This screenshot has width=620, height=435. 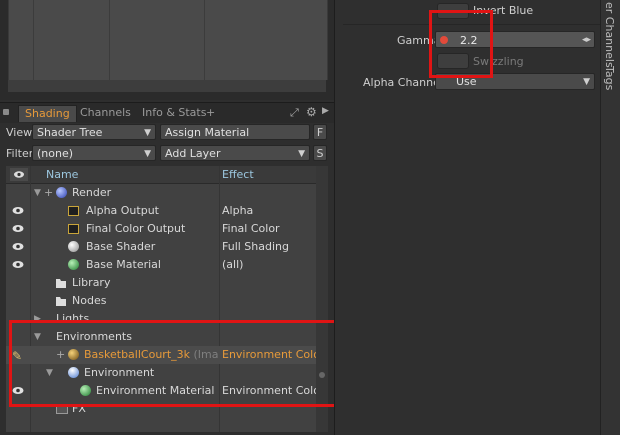 I want to click on filter-dropdown-value: (none), so click(x=55, y=153).